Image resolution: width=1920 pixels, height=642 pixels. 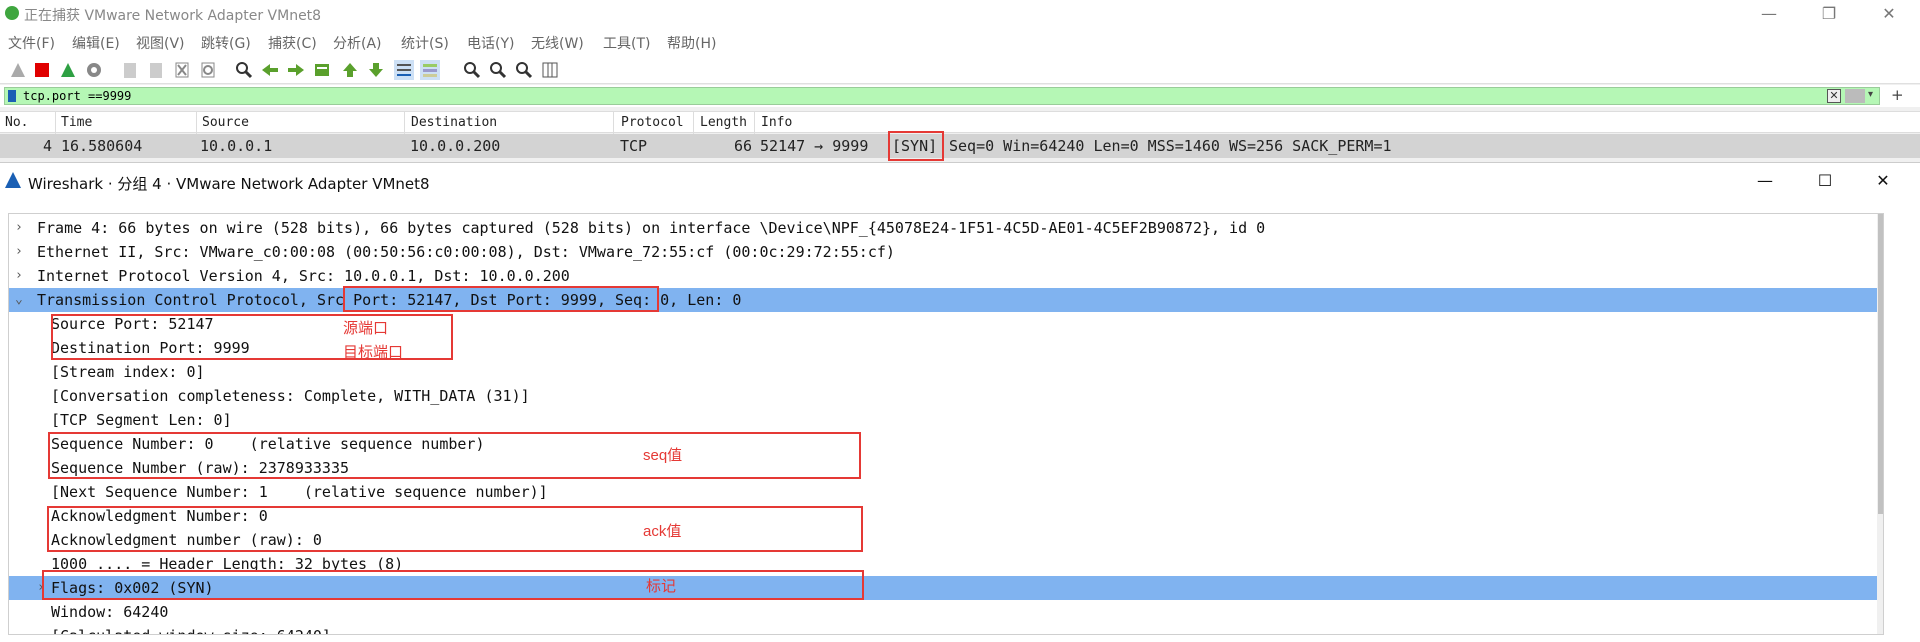 I want to click on zoom-in-icon, so click(x=472, y=70).